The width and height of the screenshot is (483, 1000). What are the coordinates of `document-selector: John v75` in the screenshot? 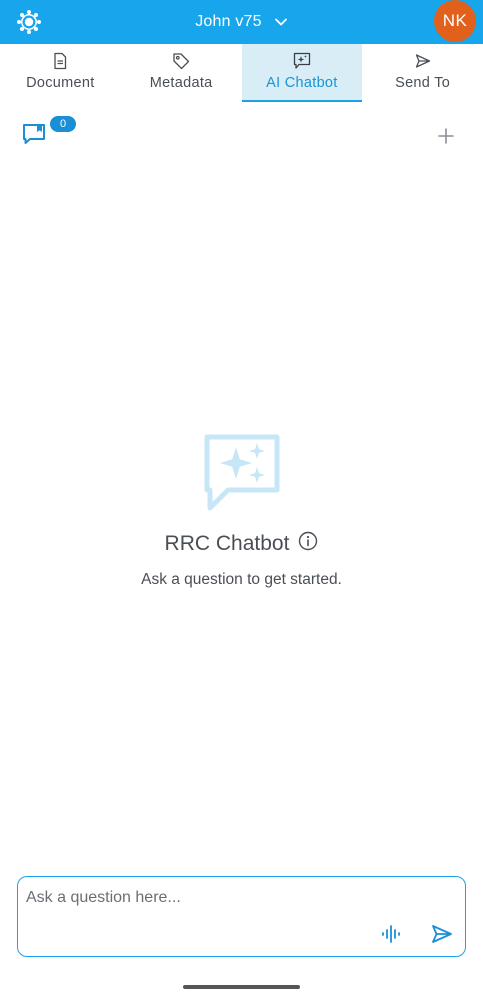 It's located at (241, 22).